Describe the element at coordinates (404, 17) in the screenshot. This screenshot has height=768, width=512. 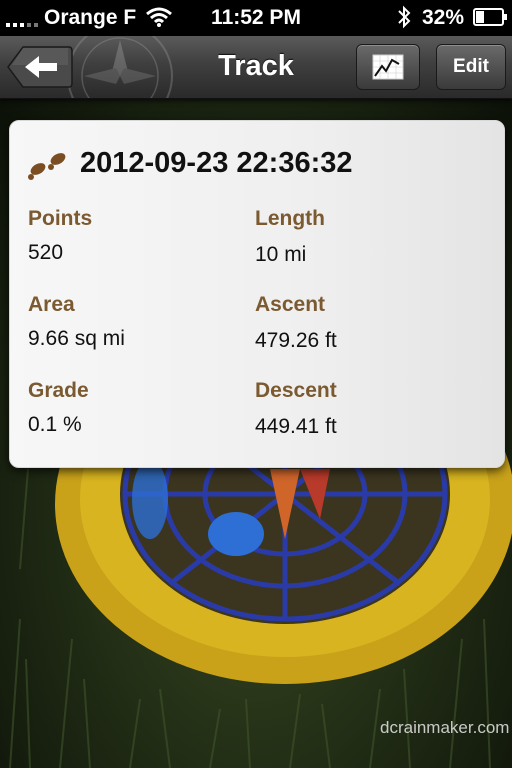
I see `bluetooth-icon` at that location.